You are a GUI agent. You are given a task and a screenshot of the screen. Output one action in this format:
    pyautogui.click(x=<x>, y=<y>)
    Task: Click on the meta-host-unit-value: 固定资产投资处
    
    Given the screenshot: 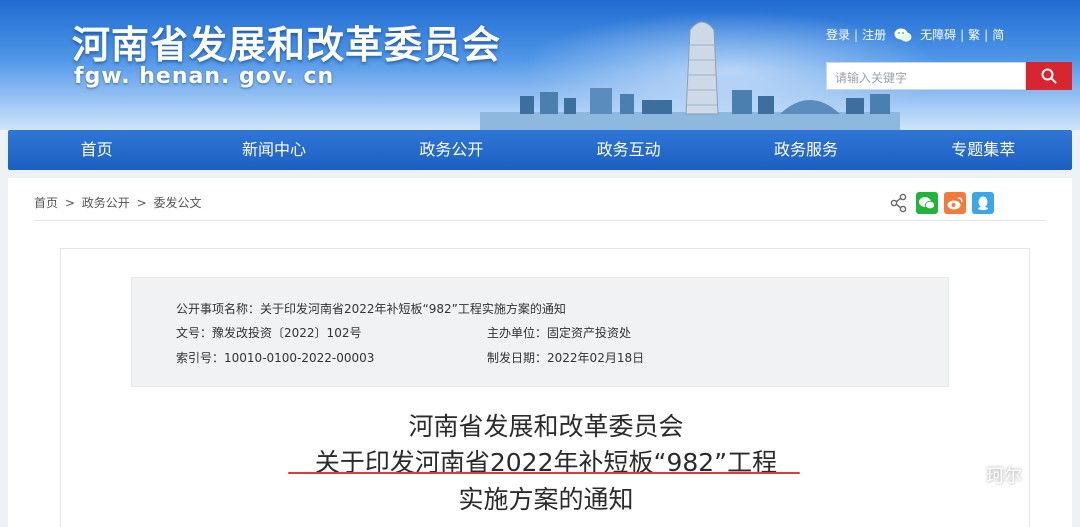 What is the action you would take?
    pyautogui.click(x=589, y=333)
    